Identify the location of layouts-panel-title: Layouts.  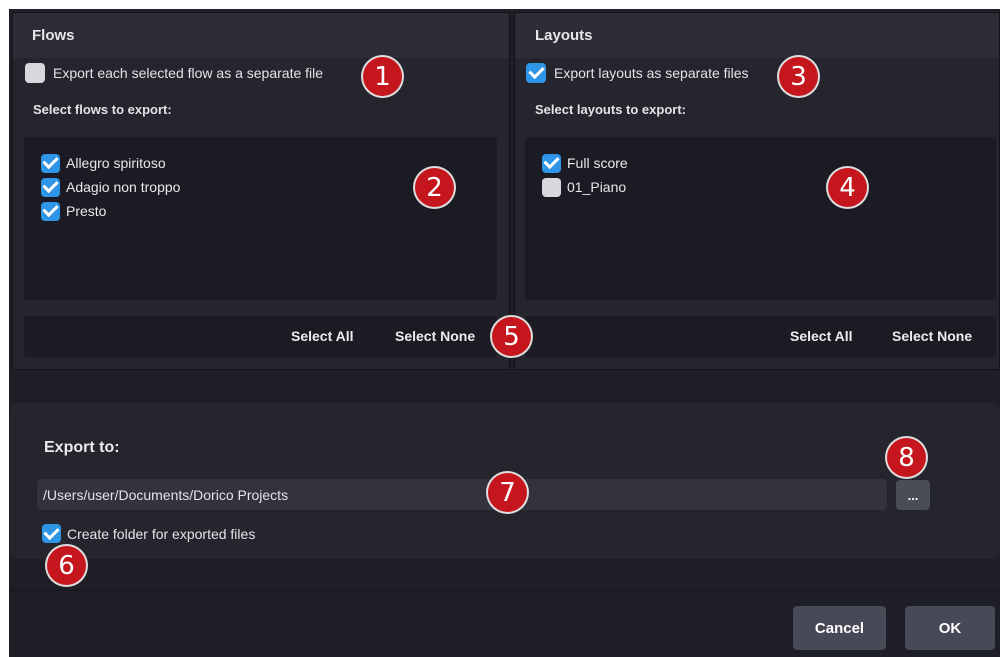
(757, 35).